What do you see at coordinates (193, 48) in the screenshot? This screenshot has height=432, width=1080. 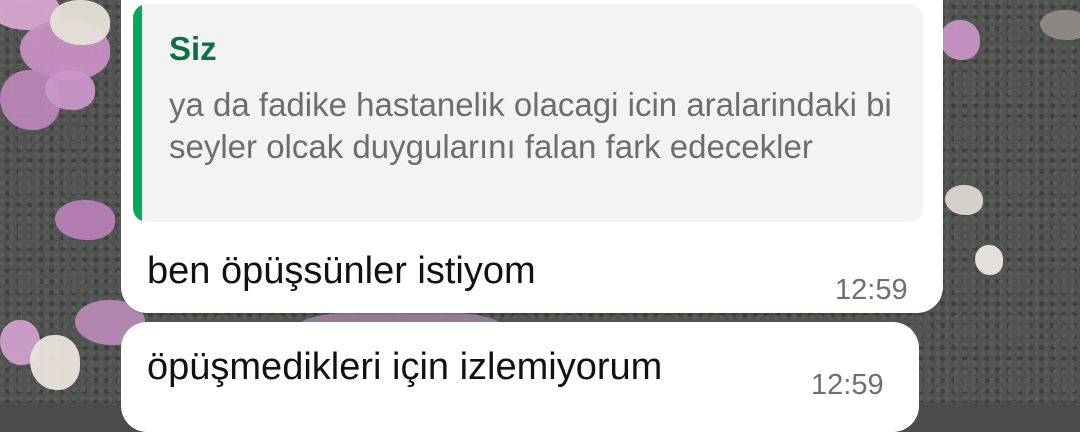 I see `quoted-author: Siz` at bounding box center [193, 48].